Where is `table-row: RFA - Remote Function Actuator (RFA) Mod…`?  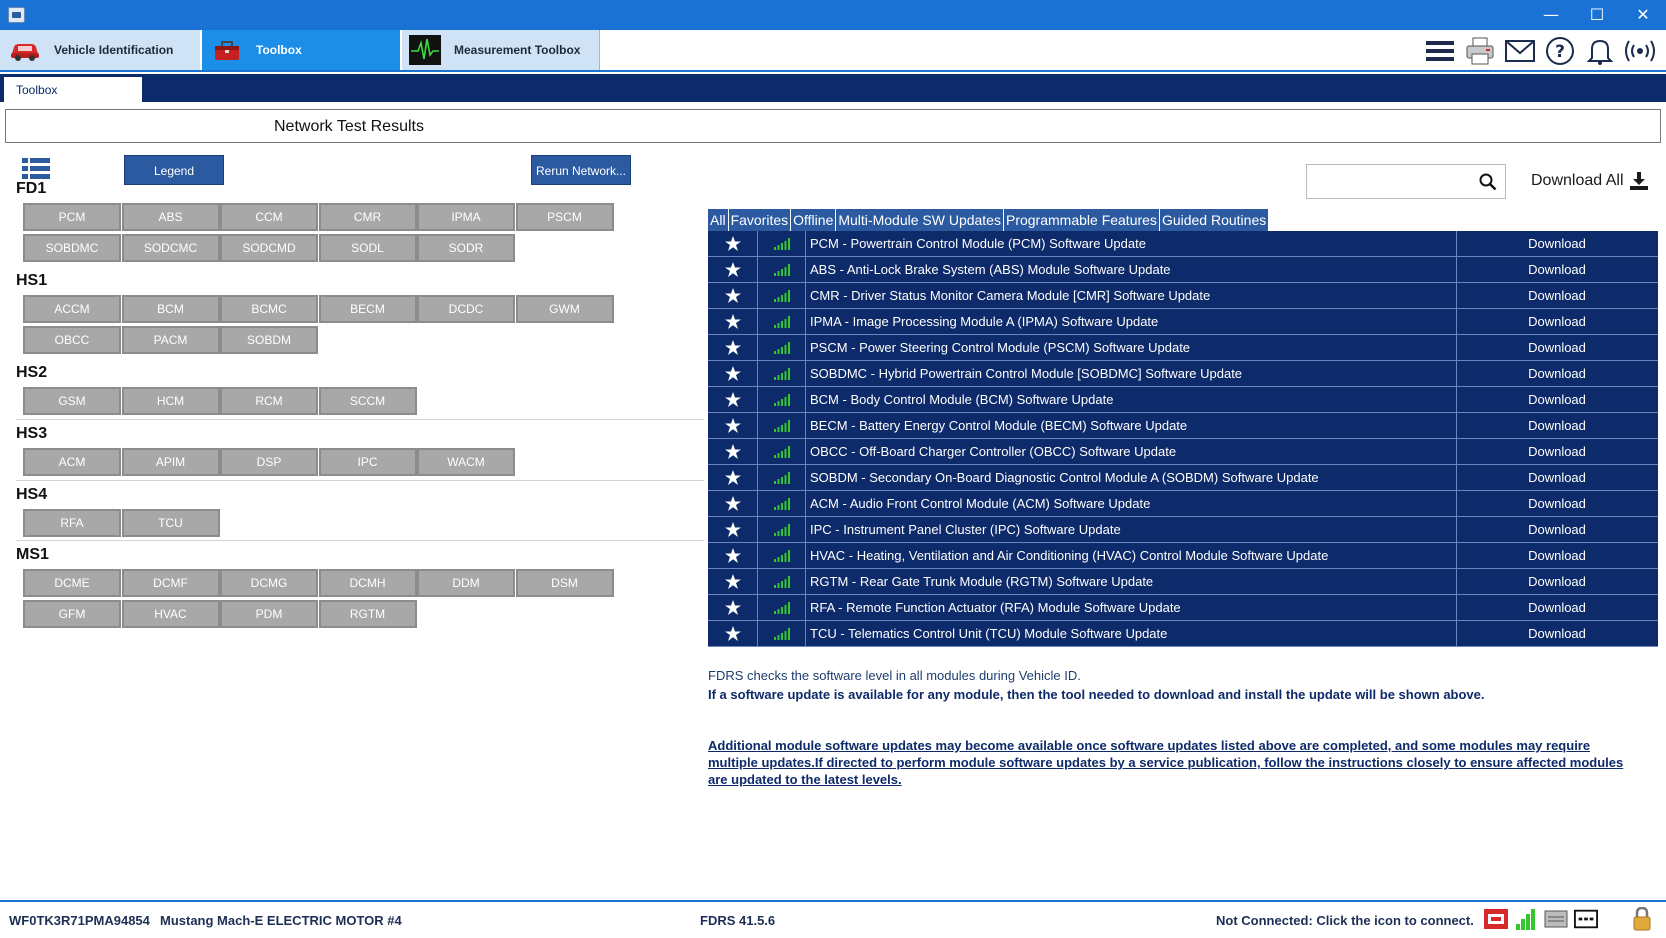
table-row: RFA - Remote Function Actuator (RFA) Mod… is located at coordinates (1183, 607).